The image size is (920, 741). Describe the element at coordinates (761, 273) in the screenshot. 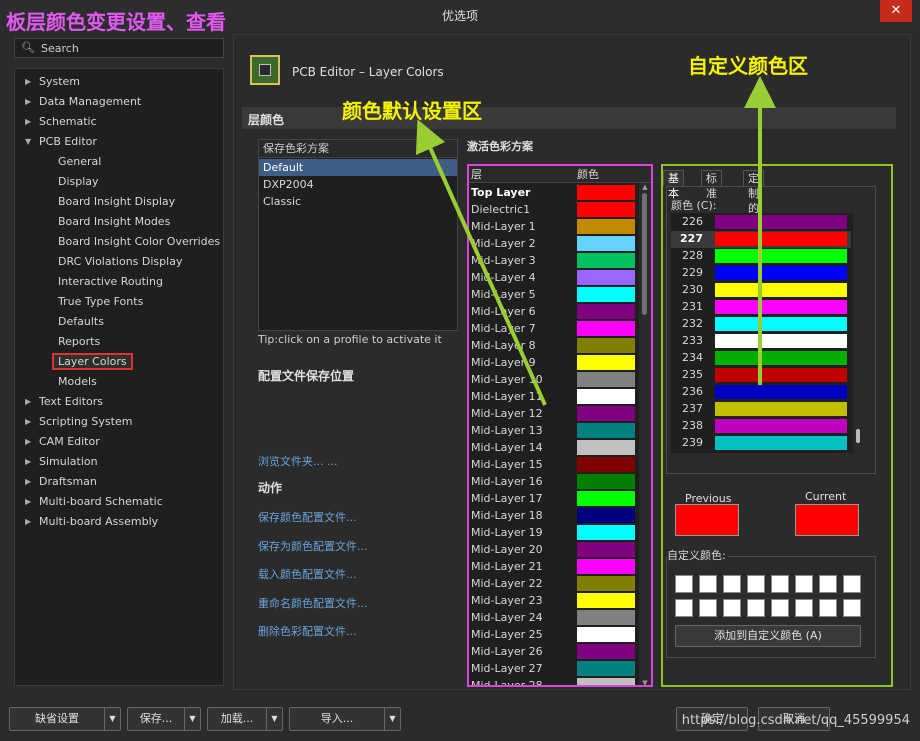

I see `palette-row: 229` at that location.